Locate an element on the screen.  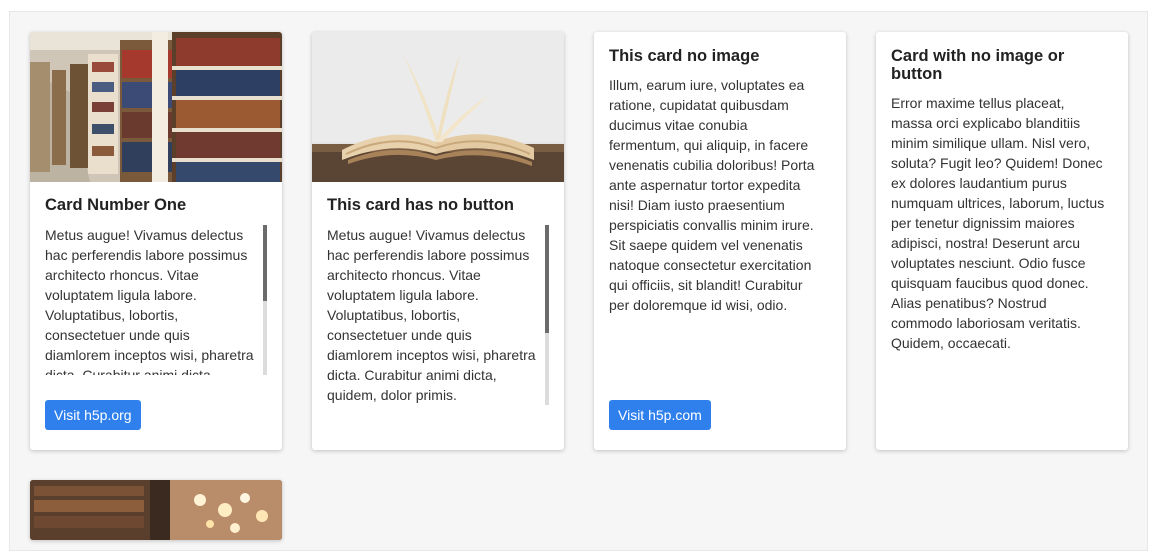
visit-h5p-com-button: Visit h5p.com is located at coordinates (660, 415).